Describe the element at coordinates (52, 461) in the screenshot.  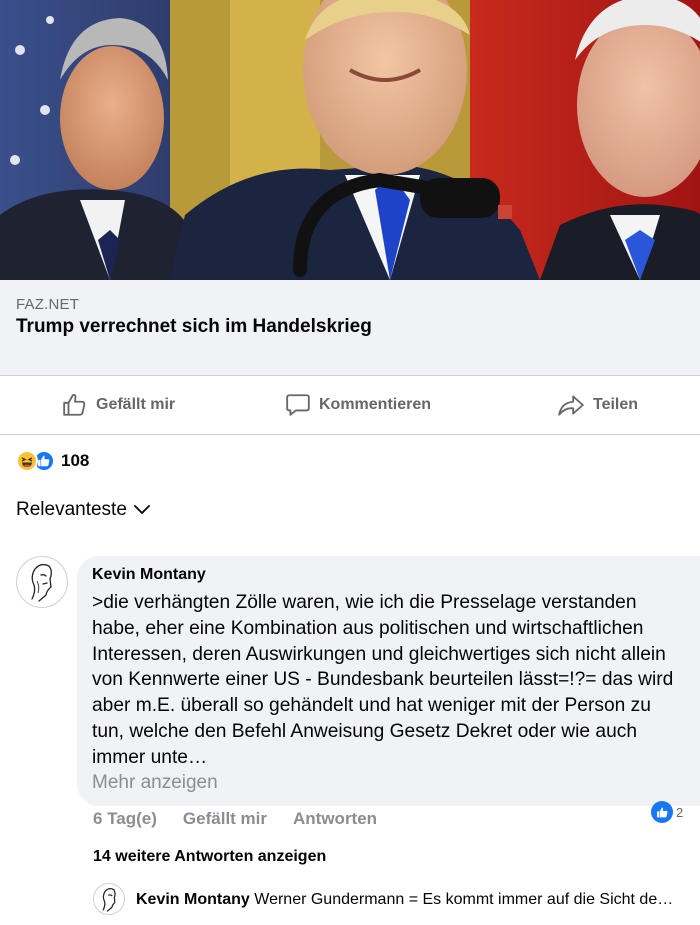
I see `reactions-summary: 108` at that location.